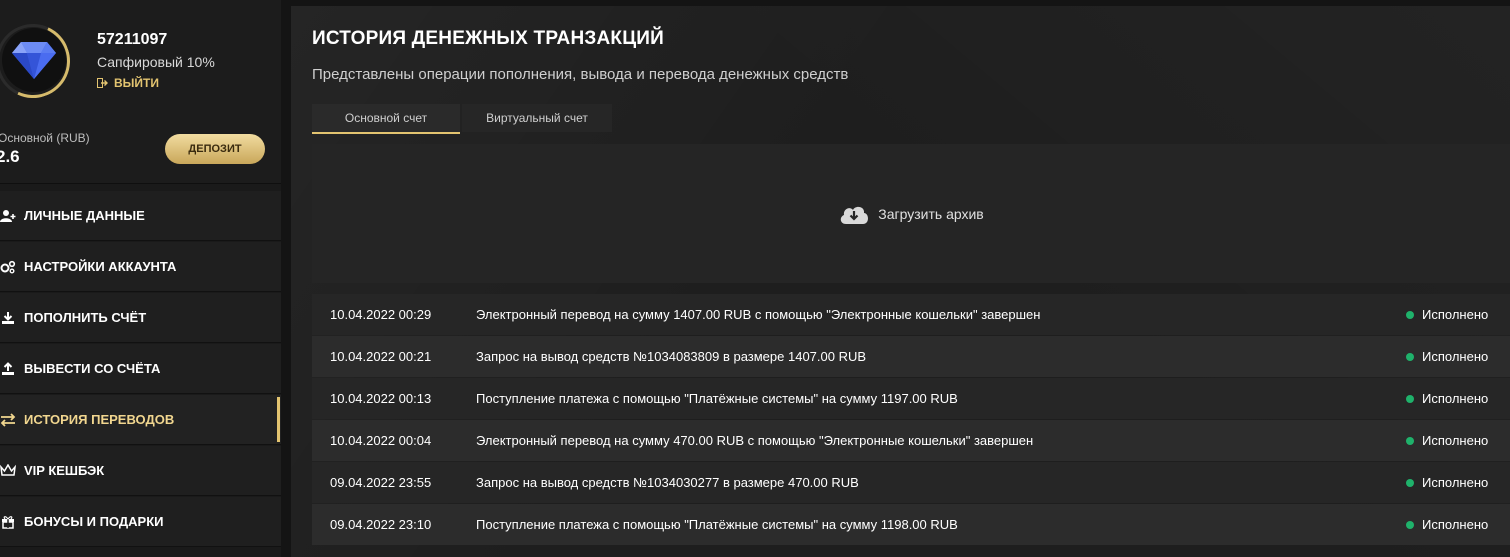 Image resolution: width=1510 pixels, height=557 pixels. What do you see at coordinates (140, 471) in the screenshot?
I see `sidebar-item-vip-cashback: VIP КЕШБЭК` at bounding box center [140, 471].